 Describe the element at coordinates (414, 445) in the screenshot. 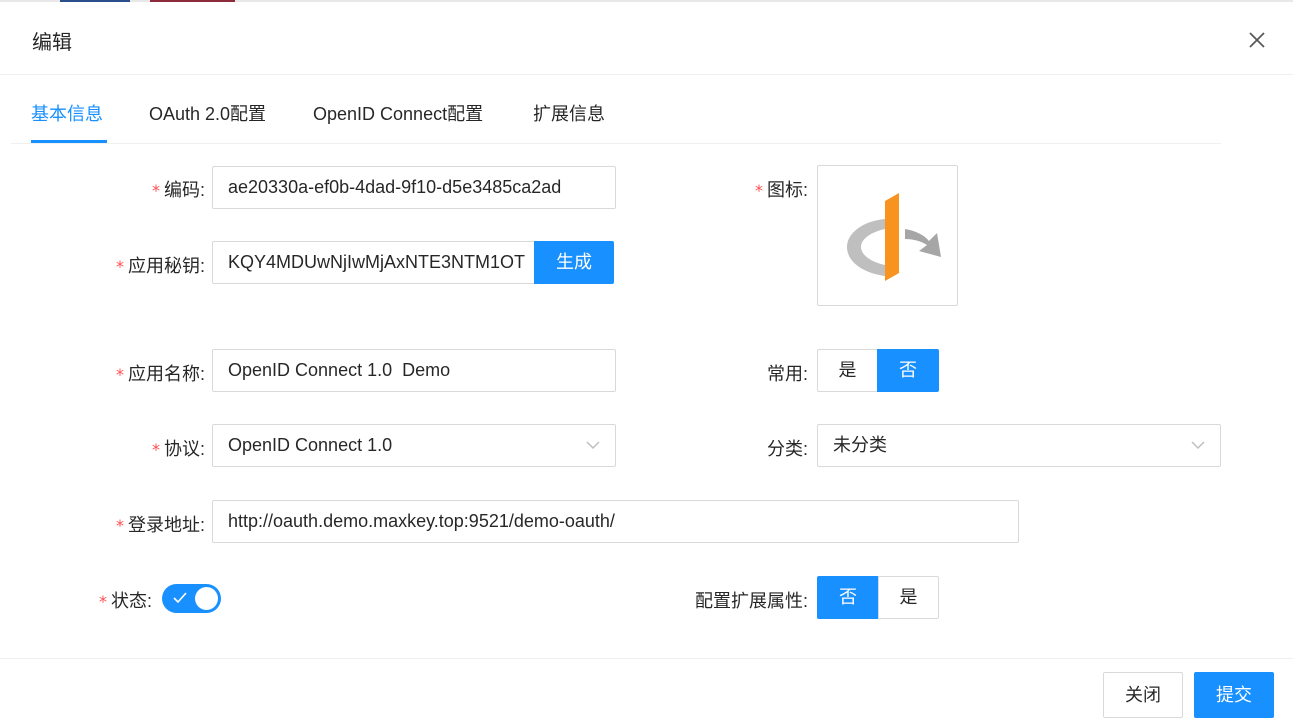

I see `protocol-select: OpenID Connect 1.0` at that location.